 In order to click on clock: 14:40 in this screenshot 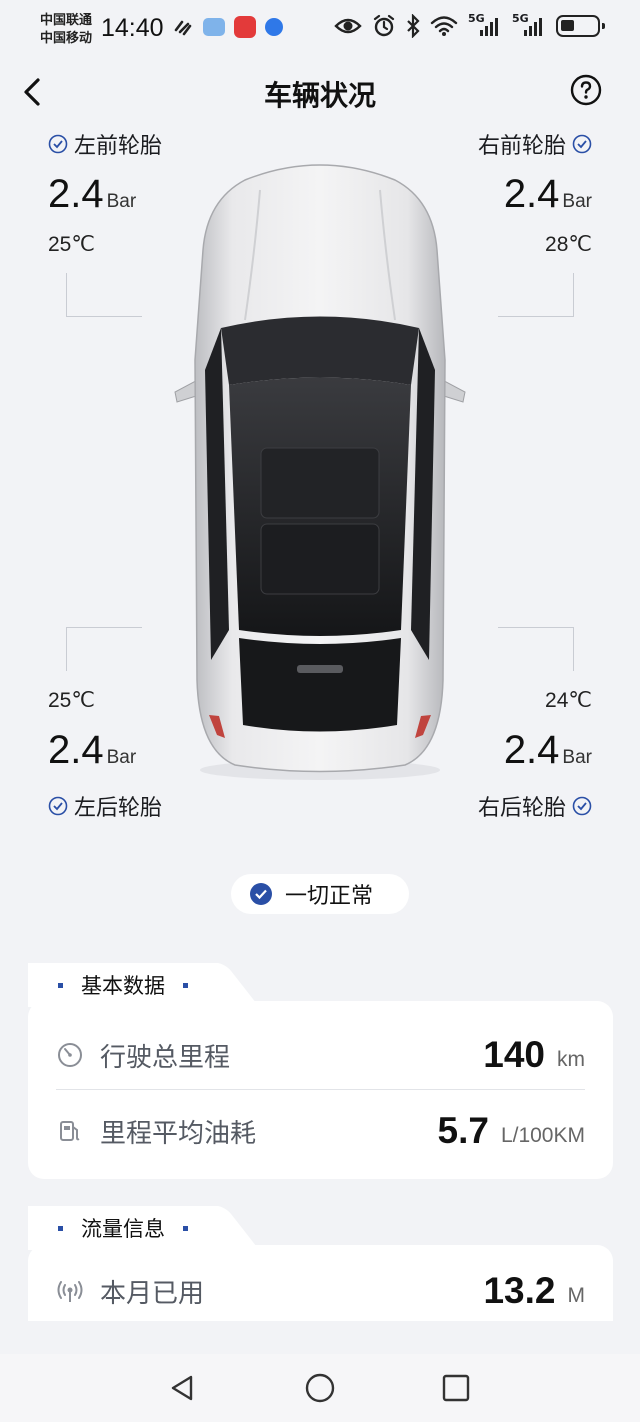, I will do `click(132, 28)`.